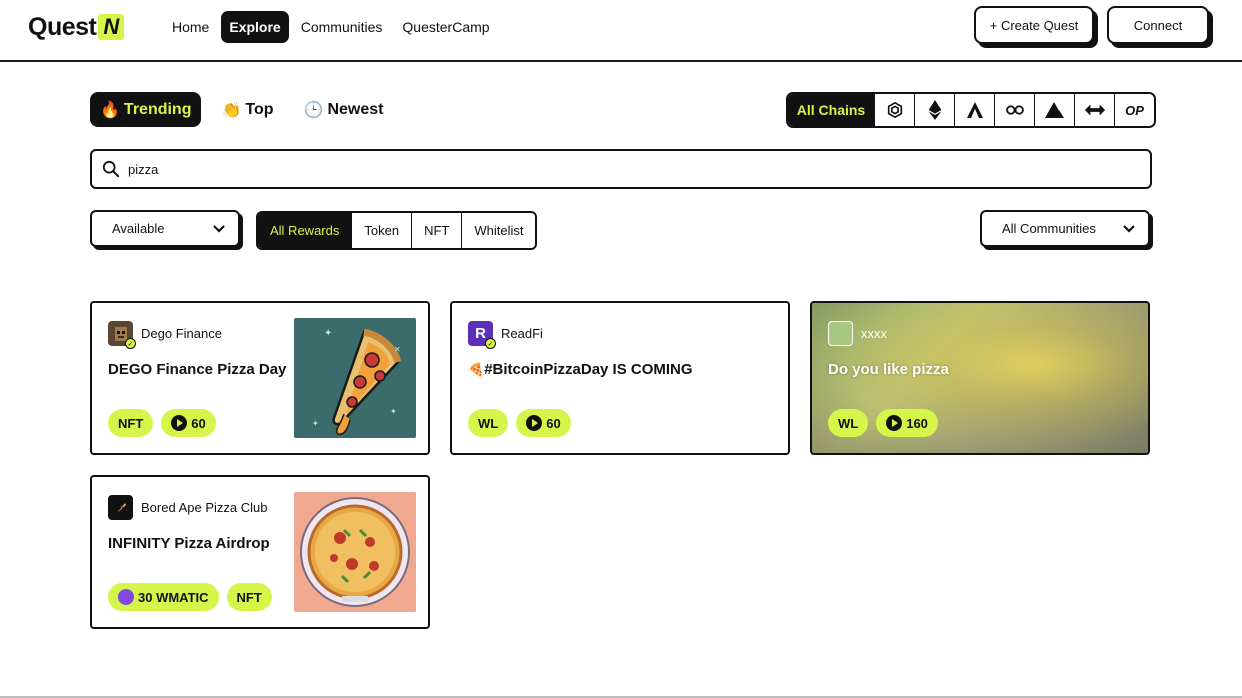 This screenshot has width=1242, height=698. Describe the element at coordinates (181, 333) in the screenshot. I see `community-name: Dego Finance` at that location.